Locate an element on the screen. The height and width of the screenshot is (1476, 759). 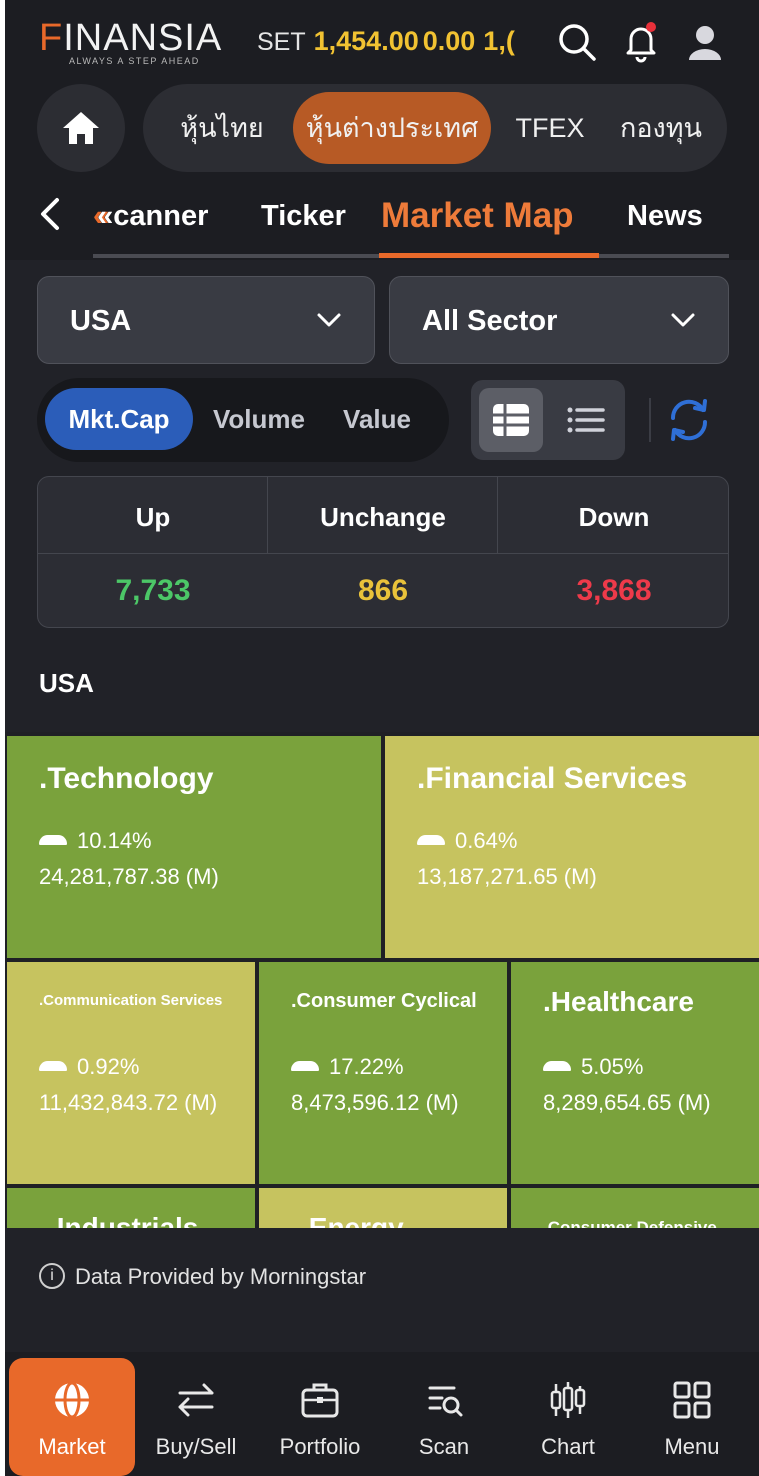
category-tfex: TFEX is located at coordinates (550, 128).